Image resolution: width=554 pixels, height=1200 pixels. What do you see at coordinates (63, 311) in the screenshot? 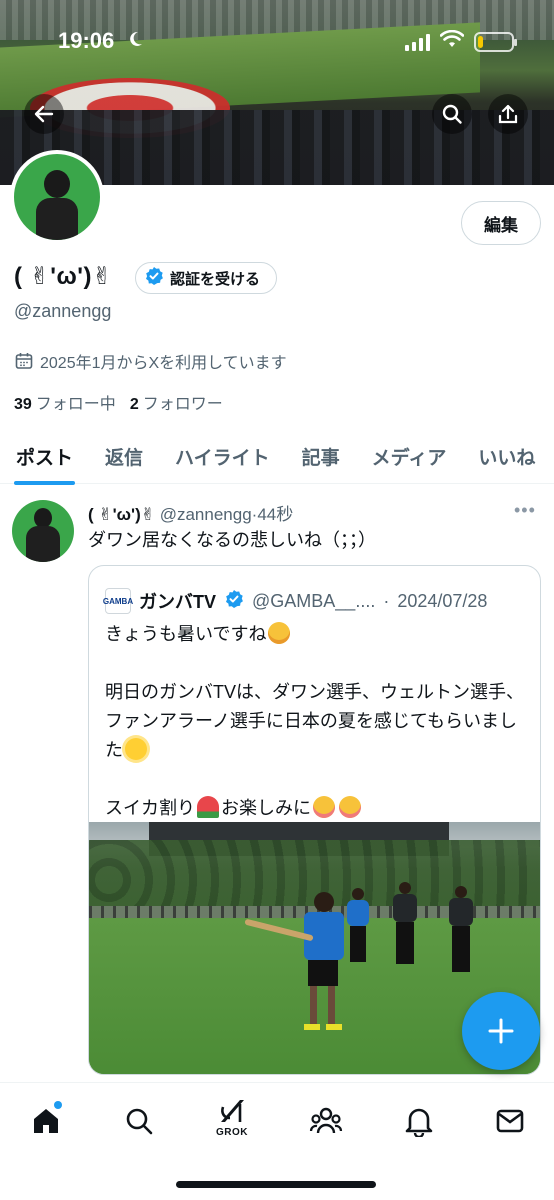
I see `profile-handle: @zannengg` at bounding box center [63, 311].